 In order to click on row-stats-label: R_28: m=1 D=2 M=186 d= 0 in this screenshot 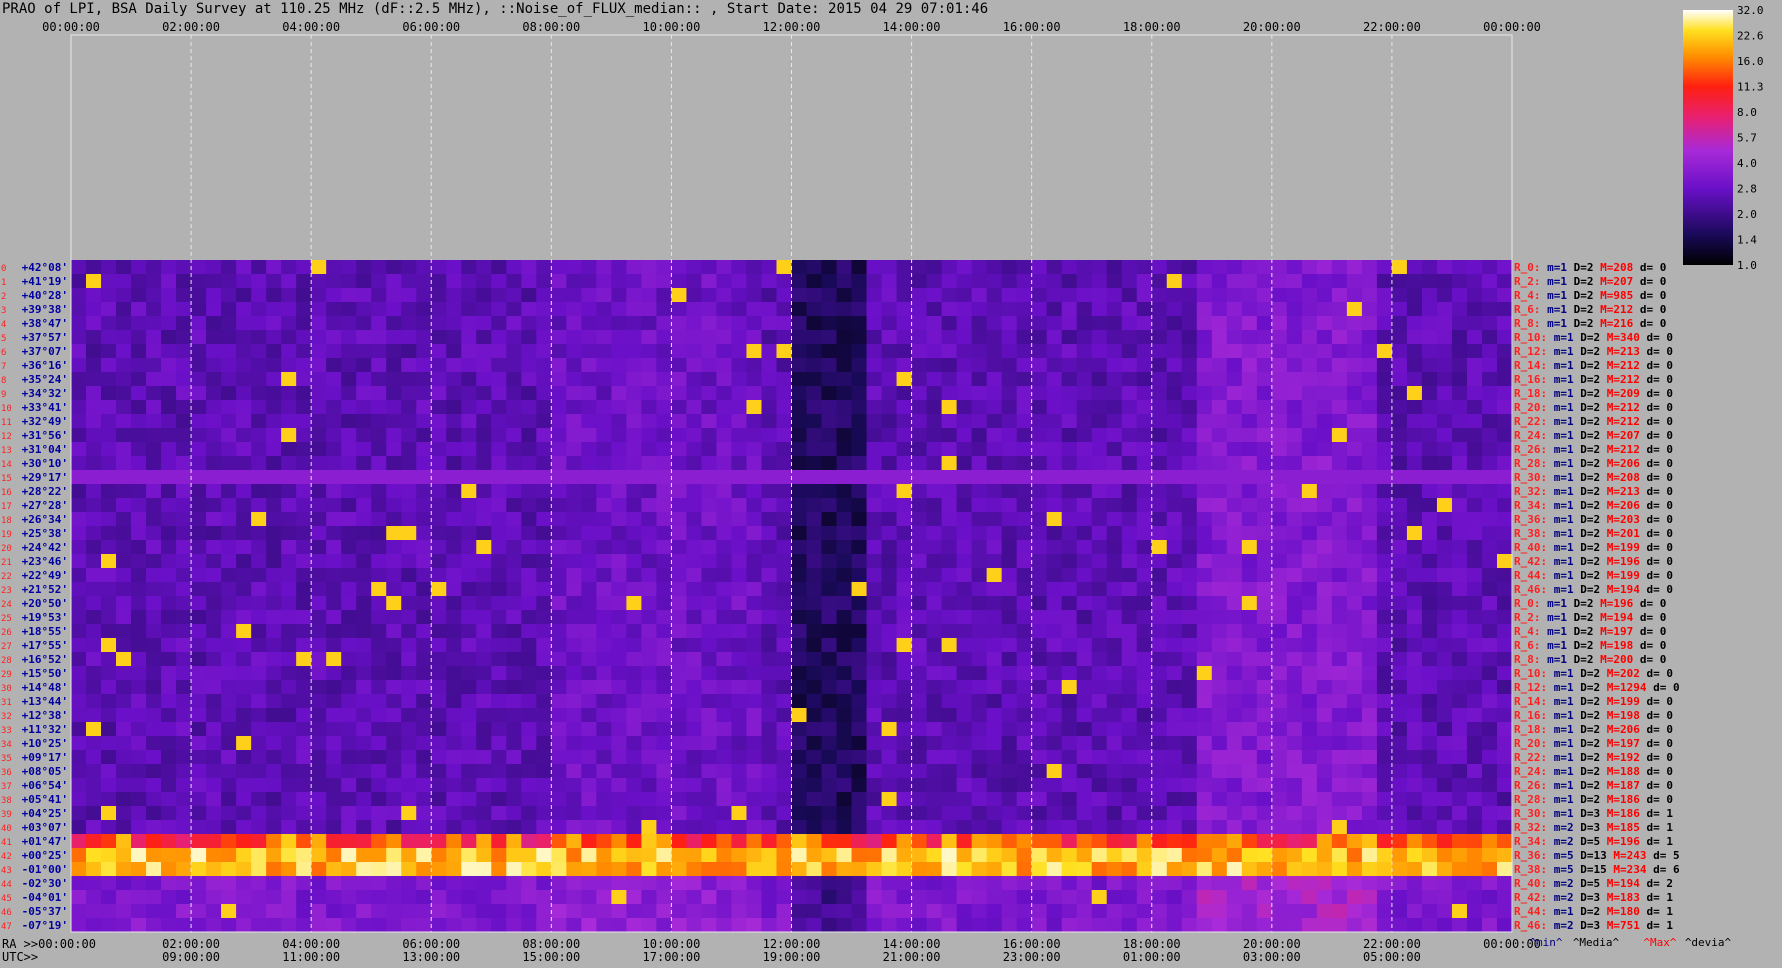, I will do `click(1593, 799)`.